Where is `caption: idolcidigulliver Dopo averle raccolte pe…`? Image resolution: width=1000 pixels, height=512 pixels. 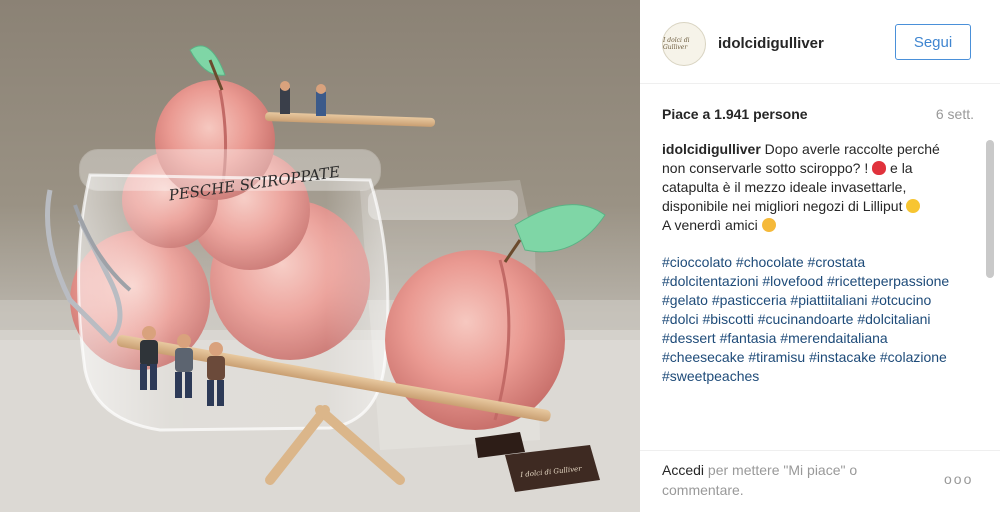
caption: idolcidigulliver Dopo averle raccolte pe… is located at coordinates (810, 187).